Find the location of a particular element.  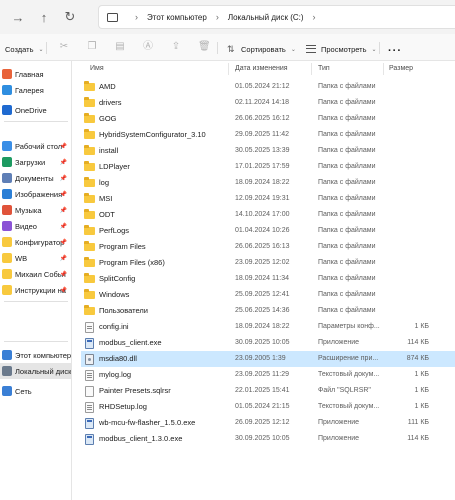

file-name-cell: Painter Presets.sqlrsr is located at coordinates (153, 391).